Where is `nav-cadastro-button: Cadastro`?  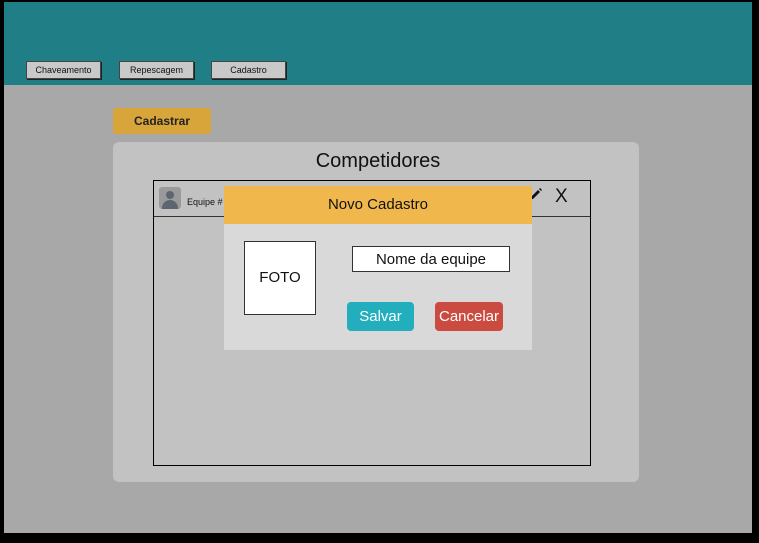
nav-cadastro-button: Cadastro is located at coordinates (248, 70).